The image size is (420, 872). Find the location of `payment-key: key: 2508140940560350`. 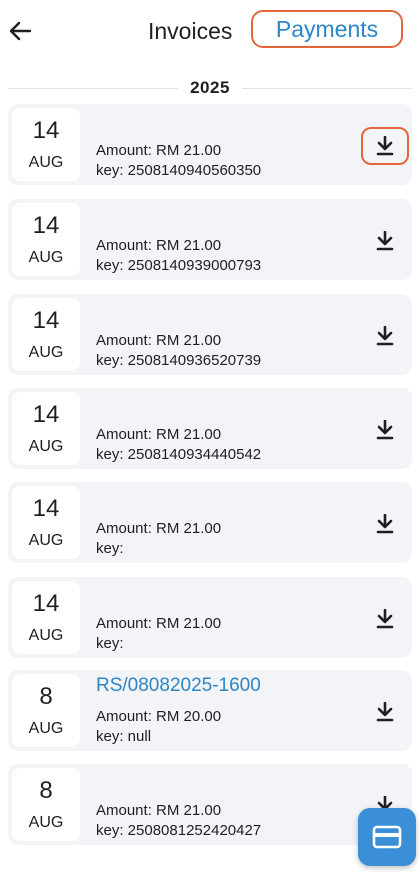

payment-key: key: 2508140940560350 is located at coordinates (179, 170).